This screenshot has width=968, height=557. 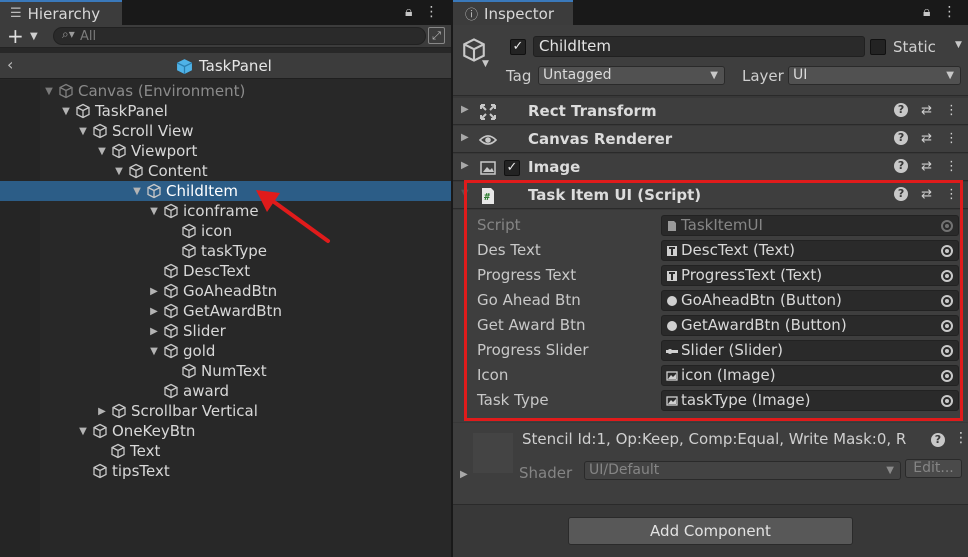 What do you see at coordinates (714, 75) in the screenshot?
I see `chevron-down-icon: ▼` at bounding box center [714, 75].